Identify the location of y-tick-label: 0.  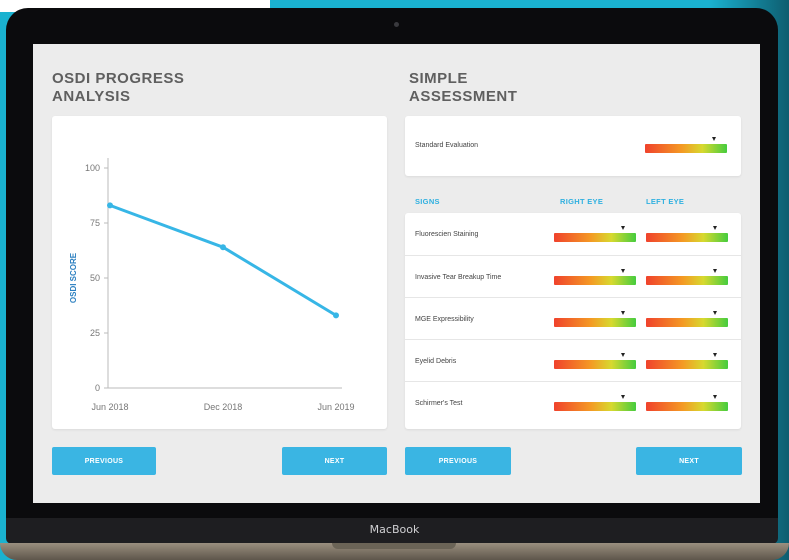
(97, 388).